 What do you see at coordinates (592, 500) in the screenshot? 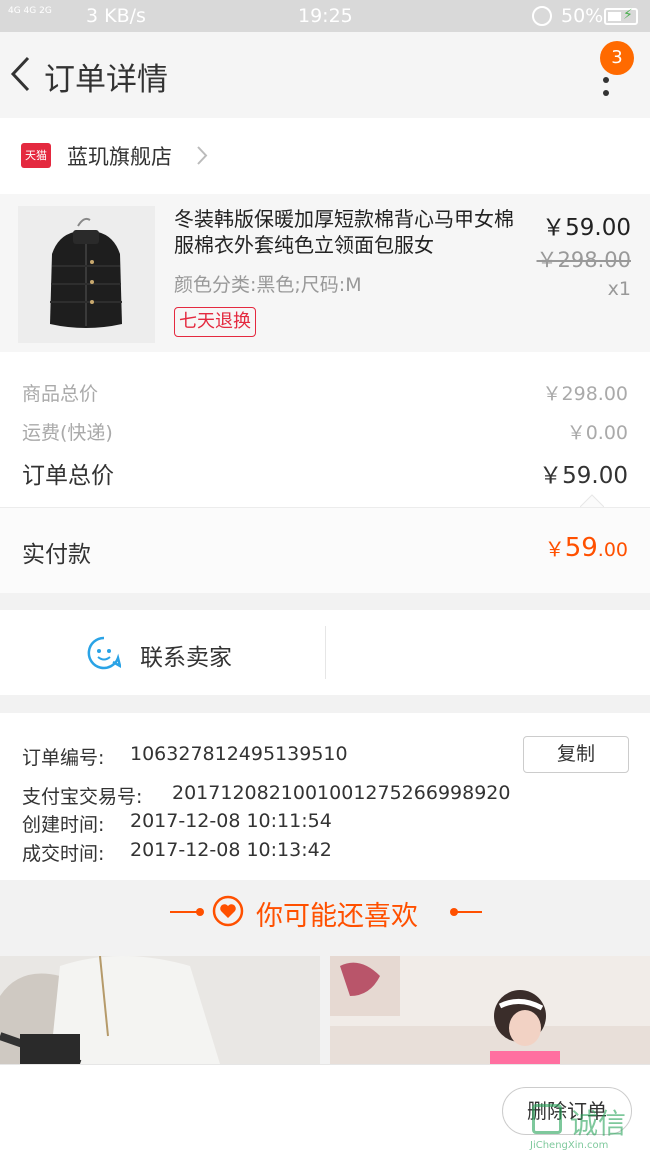
I see `caret-up-icon` at bounding box center [592, 500].